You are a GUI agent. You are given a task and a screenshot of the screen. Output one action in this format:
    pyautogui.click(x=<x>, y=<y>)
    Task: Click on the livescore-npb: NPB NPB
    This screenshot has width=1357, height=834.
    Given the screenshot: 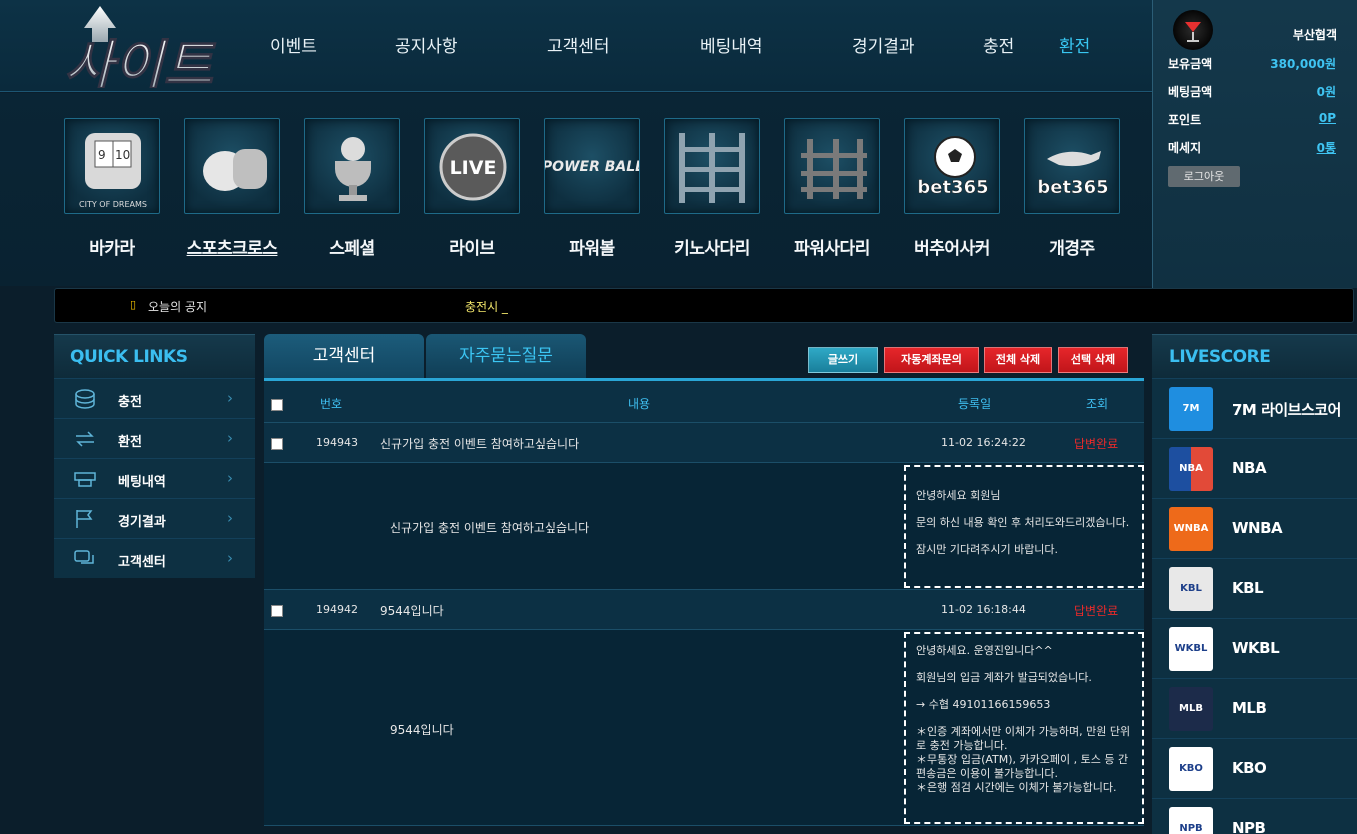 What is the action you would take?
    pyautogui.click(x=1254, y=816)
    